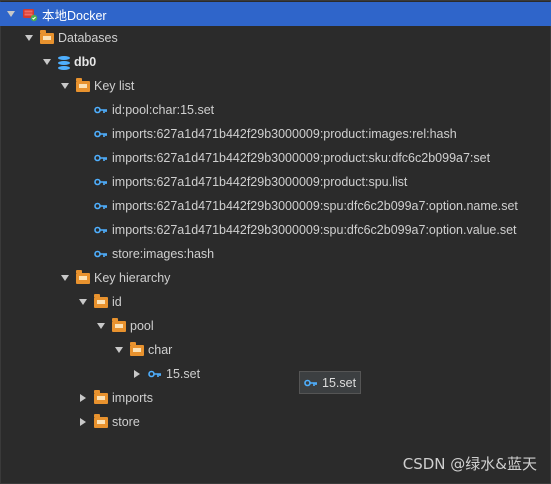  What do you see at coordinates (74, 15) in the screenshot?
I see `server-name: 本地Docker` at bounding box center [74, 15].